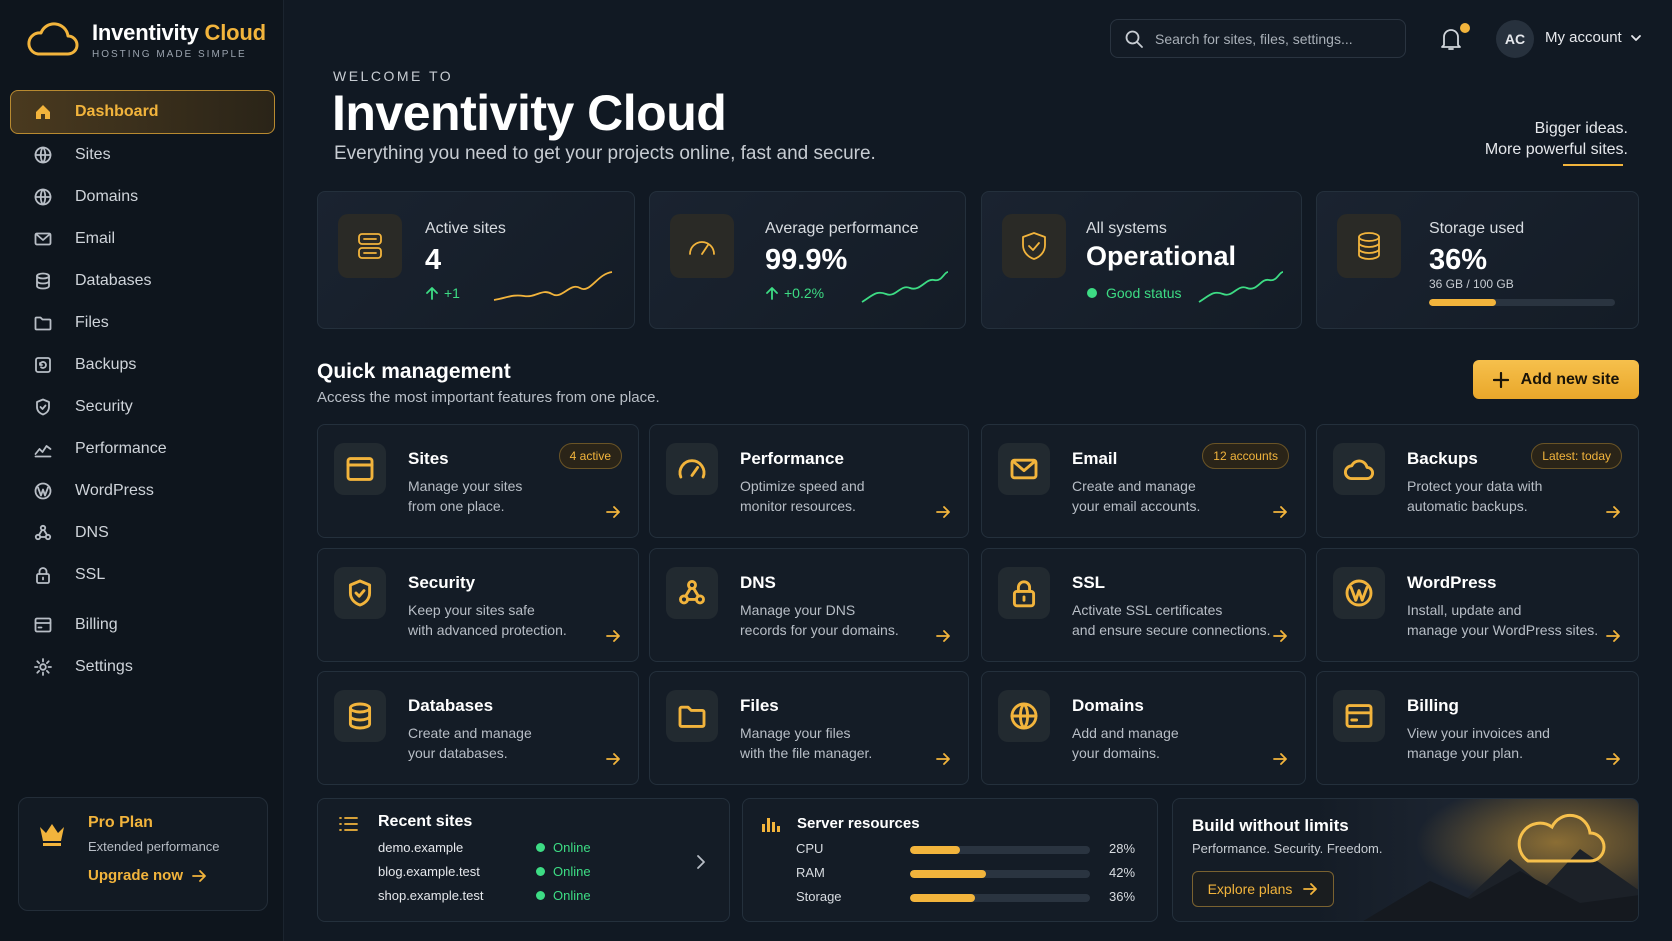  What do you see at coordinates (136, 875) in the screenshot?
I see `upgrade-label: Upgrade now` at bounding box center [136, 875].